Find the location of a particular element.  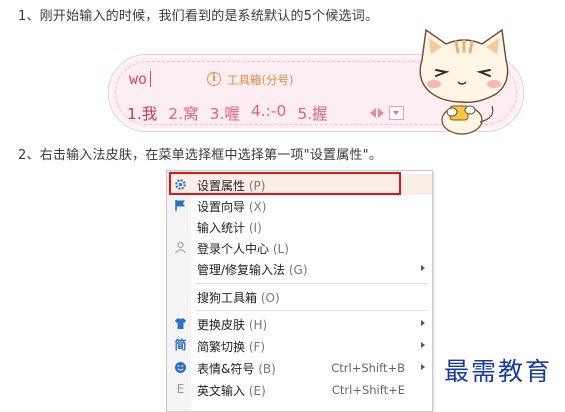

next-page-icon is located at coordinates (381, 113).